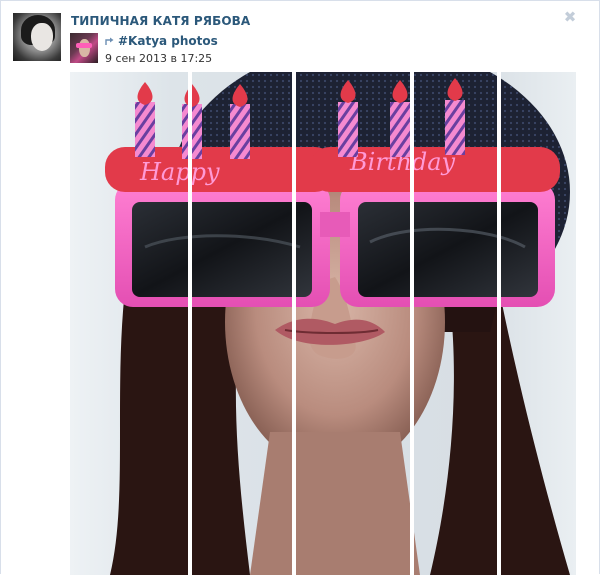  I want to click on repost-source-avatar, so click(84, 48).